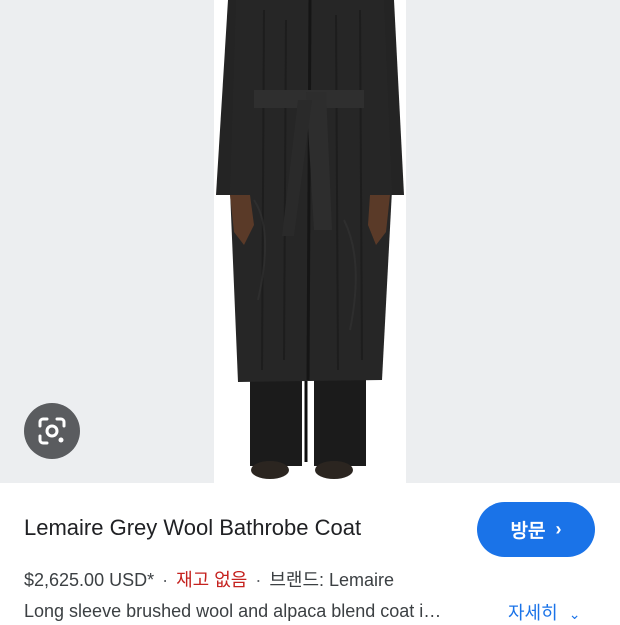 The image size is (620, 625). I want to click on google-lens-button, so click(52, 431).